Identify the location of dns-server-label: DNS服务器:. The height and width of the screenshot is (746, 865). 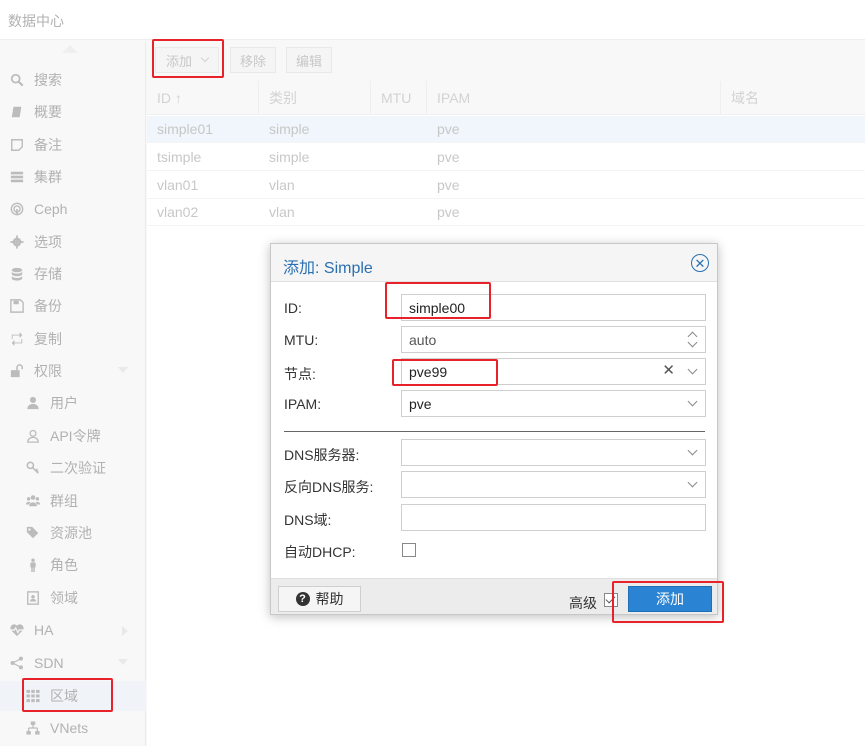
(322, 455).